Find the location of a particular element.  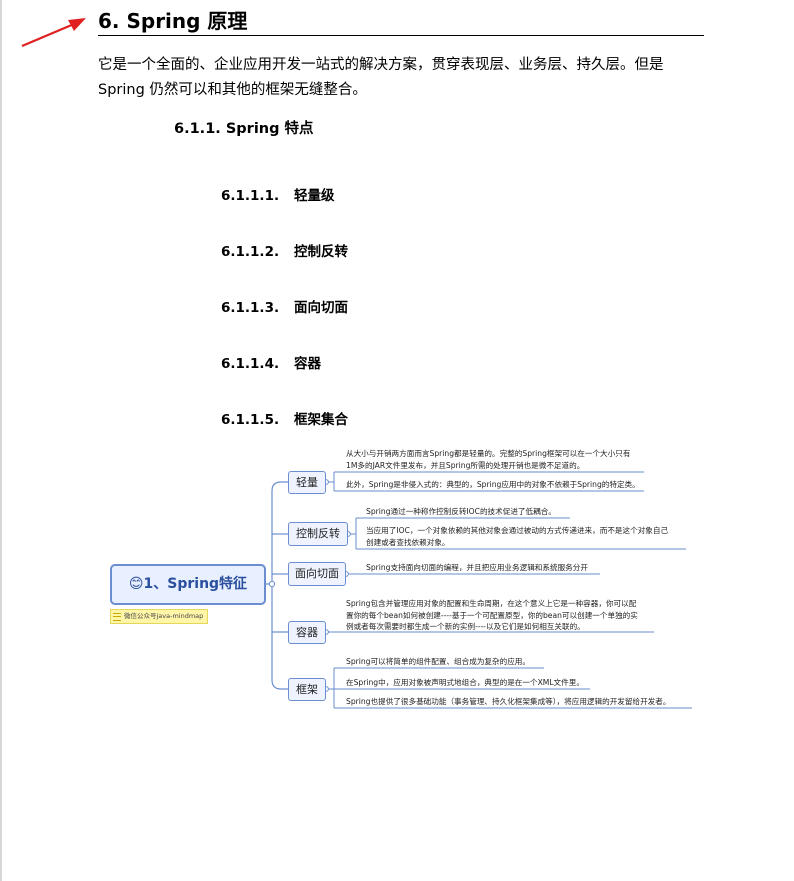

notes-icon is located at coordinates (117, 616).